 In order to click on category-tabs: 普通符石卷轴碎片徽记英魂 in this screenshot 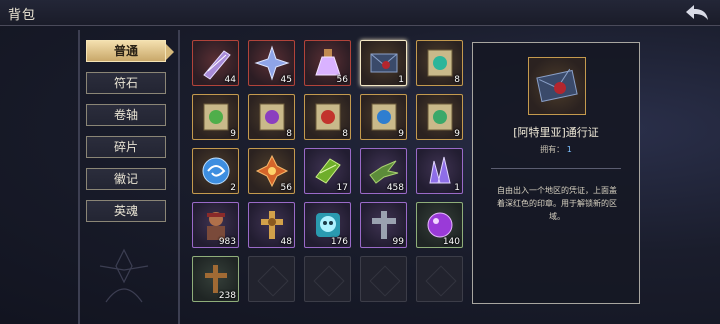, I will do `click(130, 136)`.